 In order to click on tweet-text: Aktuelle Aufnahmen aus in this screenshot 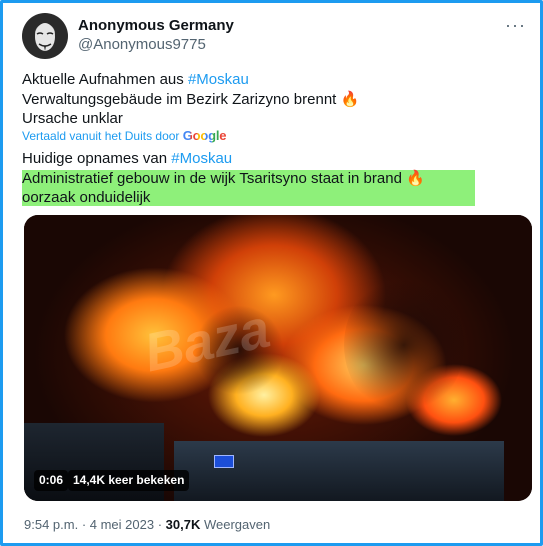, I will do `click(105, 79)`.